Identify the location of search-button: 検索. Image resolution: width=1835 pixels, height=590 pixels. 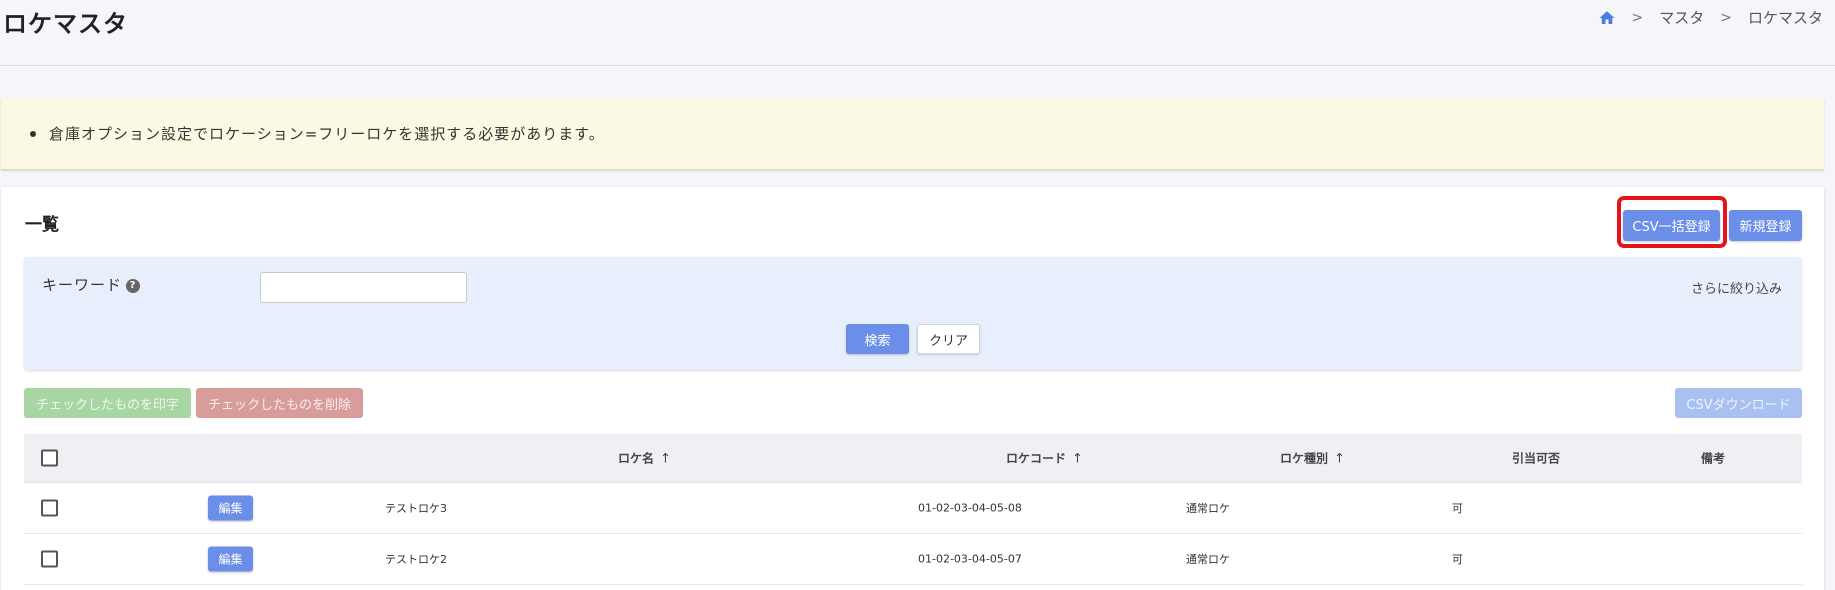
(877, 339).